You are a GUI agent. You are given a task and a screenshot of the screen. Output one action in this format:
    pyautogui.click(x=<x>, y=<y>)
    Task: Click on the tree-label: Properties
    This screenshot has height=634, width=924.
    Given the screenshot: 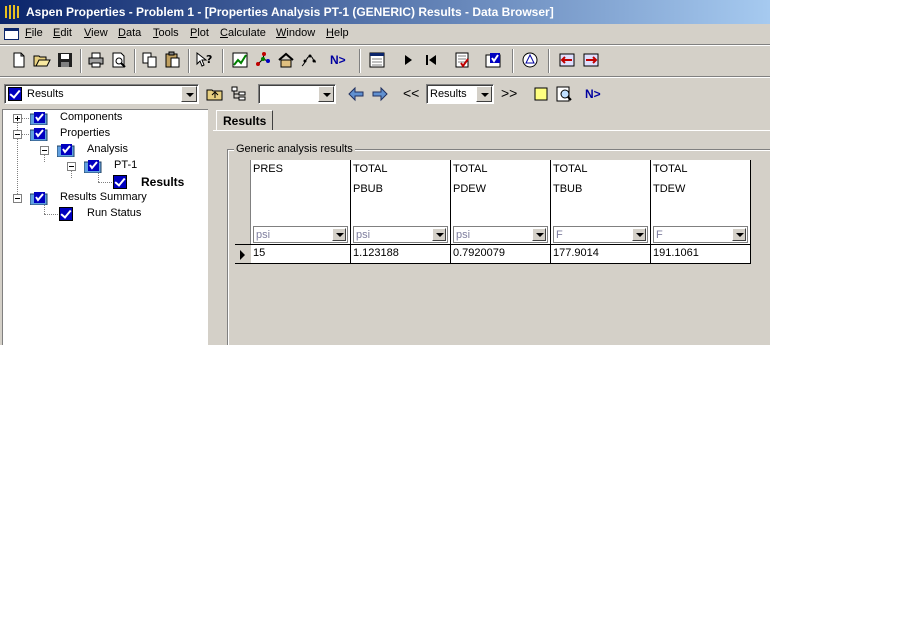 What is the action you would take?
    pyautogui.click(x=85, y=133)
    